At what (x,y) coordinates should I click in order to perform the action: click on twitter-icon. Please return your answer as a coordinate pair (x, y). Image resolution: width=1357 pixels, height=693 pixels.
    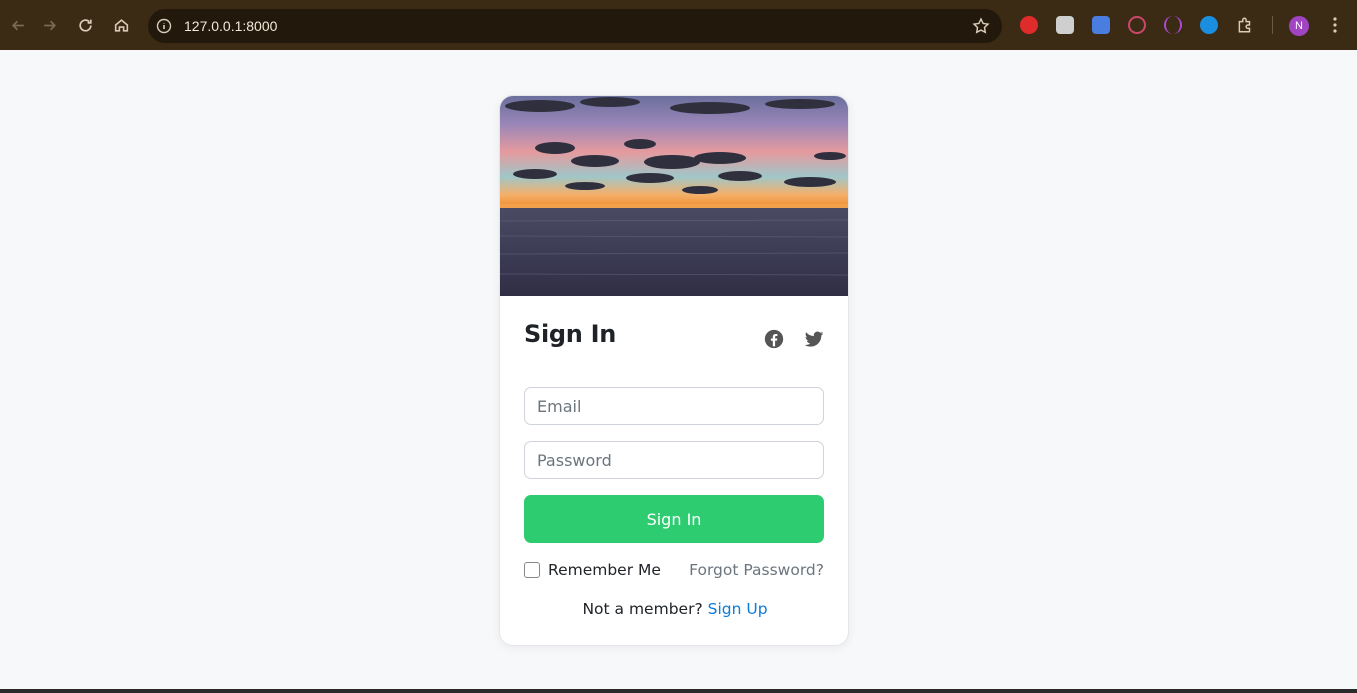
    Looking at the image, I should click on (814, 339).